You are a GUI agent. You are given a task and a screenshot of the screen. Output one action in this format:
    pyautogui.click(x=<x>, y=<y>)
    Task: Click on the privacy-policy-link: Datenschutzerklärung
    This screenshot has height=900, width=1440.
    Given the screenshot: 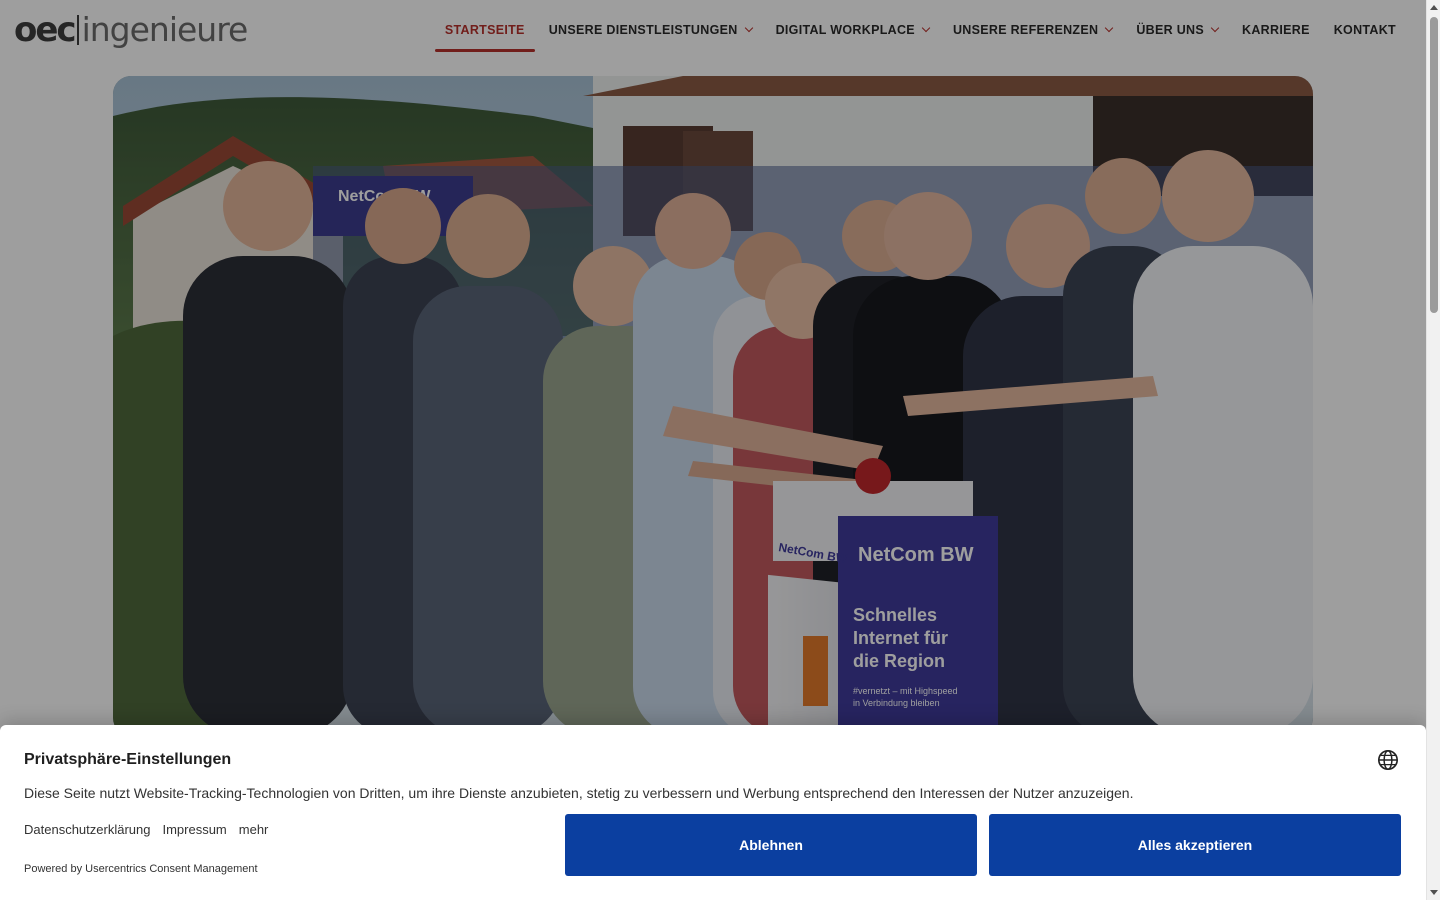 What is the action you would take?
    pyautogui.click(x=87, y=829)
    